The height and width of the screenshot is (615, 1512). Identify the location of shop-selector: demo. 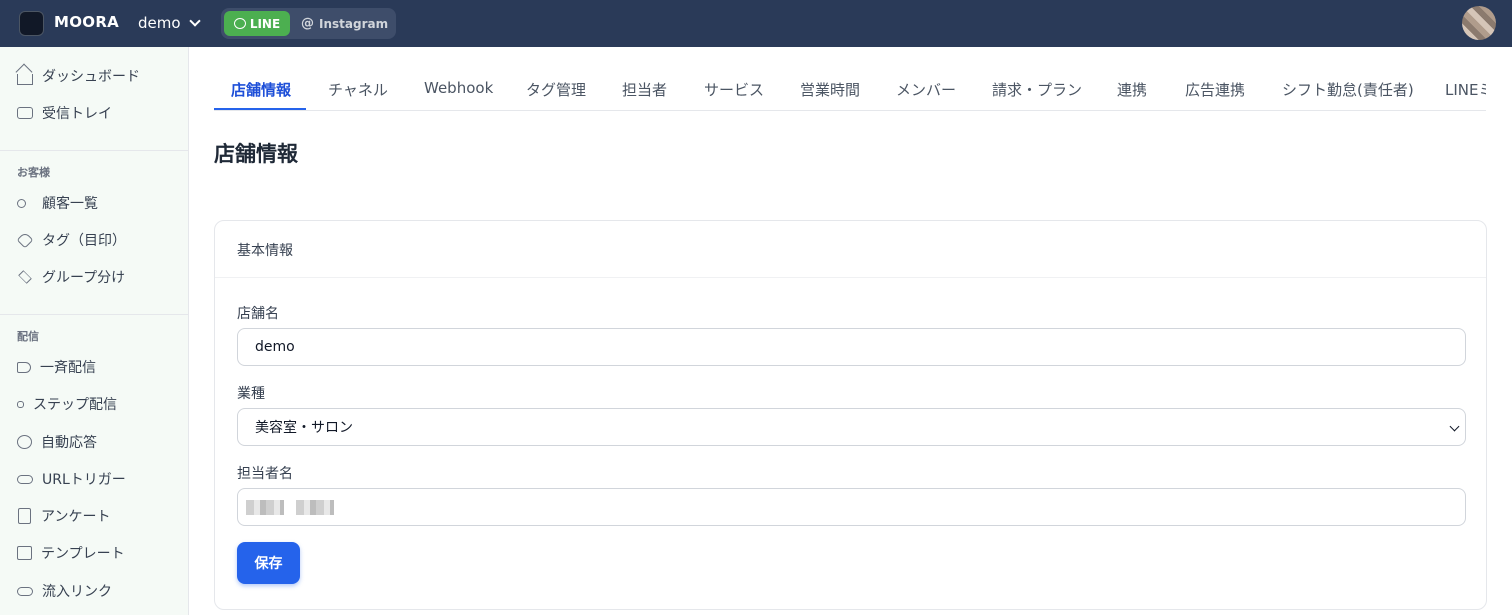
(169, 23).